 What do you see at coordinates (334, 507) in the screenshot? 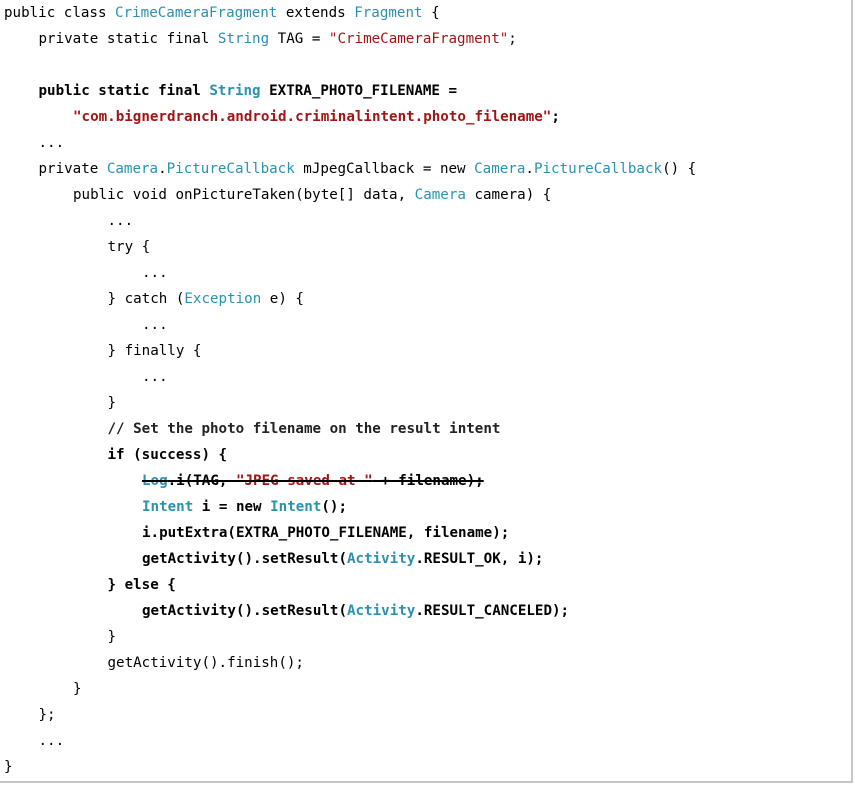
I see `code-token: ();` at bounding box center [334, 507].